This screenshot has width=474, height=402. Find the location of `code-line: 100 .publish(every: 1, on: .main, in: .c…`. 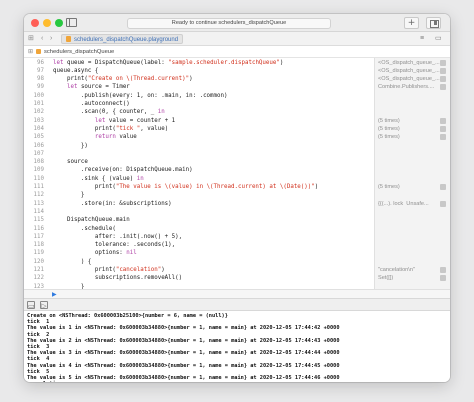

code-line: 100 .publish(every: 1, on: .main, in: .c… is located at coordinates (237, 96).